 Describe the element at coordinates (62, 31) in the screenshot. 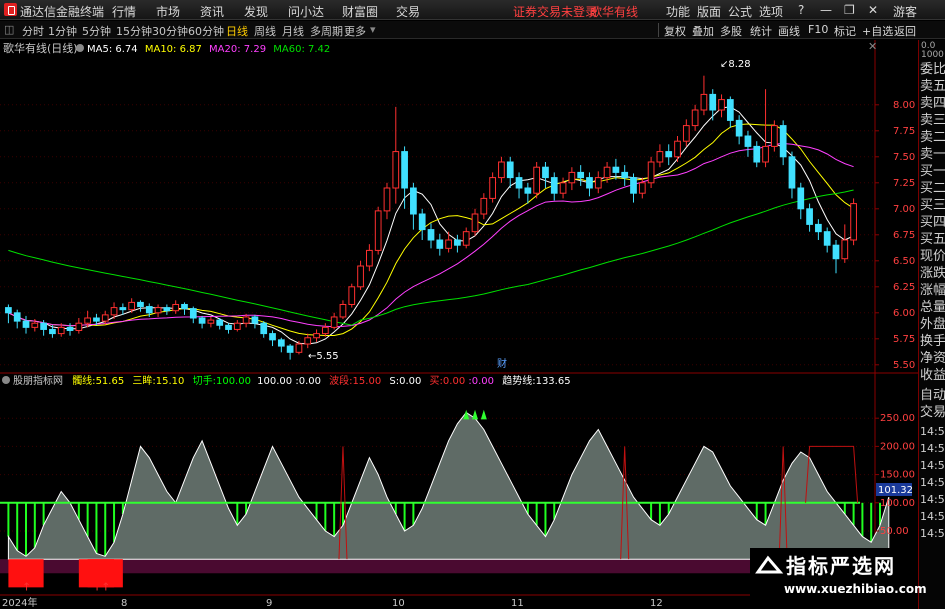

I see `period-1min: 1分钟` at that location.